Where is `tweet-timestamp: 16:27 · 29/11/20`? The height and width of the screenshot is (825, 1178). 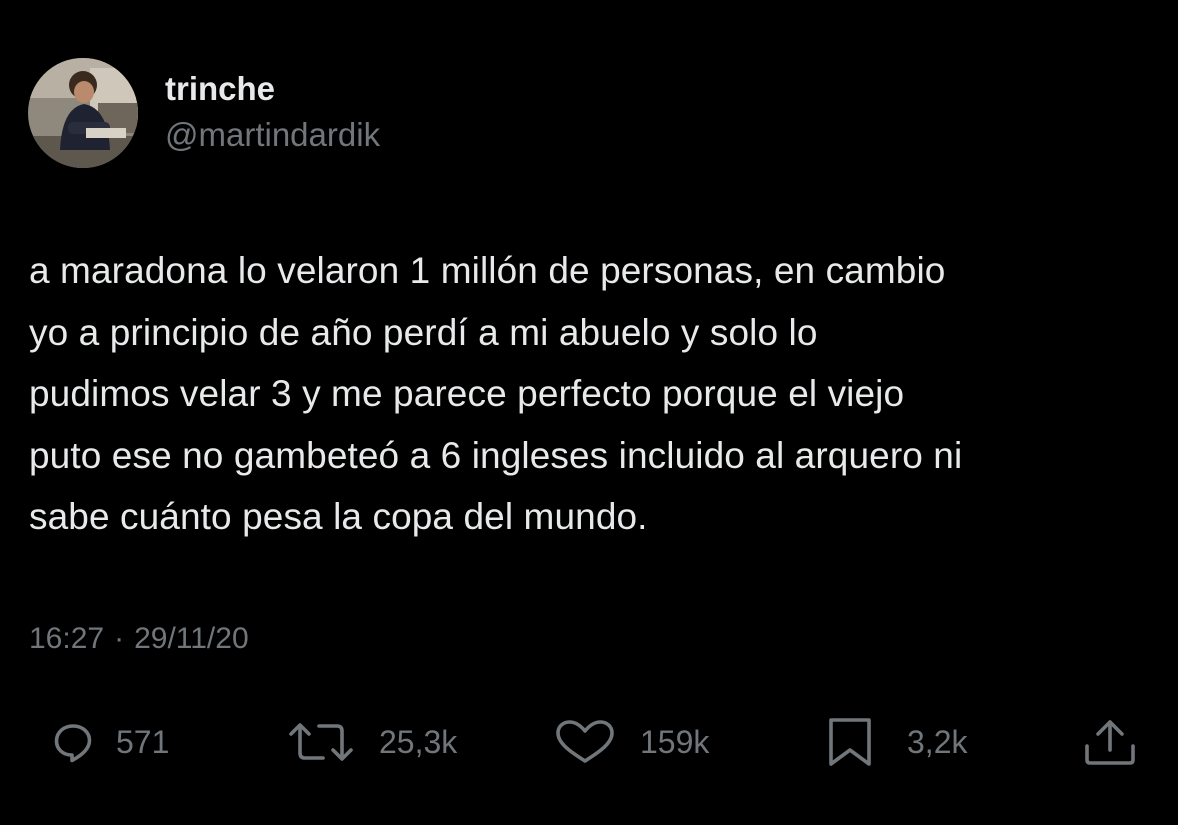 tweet-timestamp: 16:27 · 29/11/20 is located at coordinates (139, 639).